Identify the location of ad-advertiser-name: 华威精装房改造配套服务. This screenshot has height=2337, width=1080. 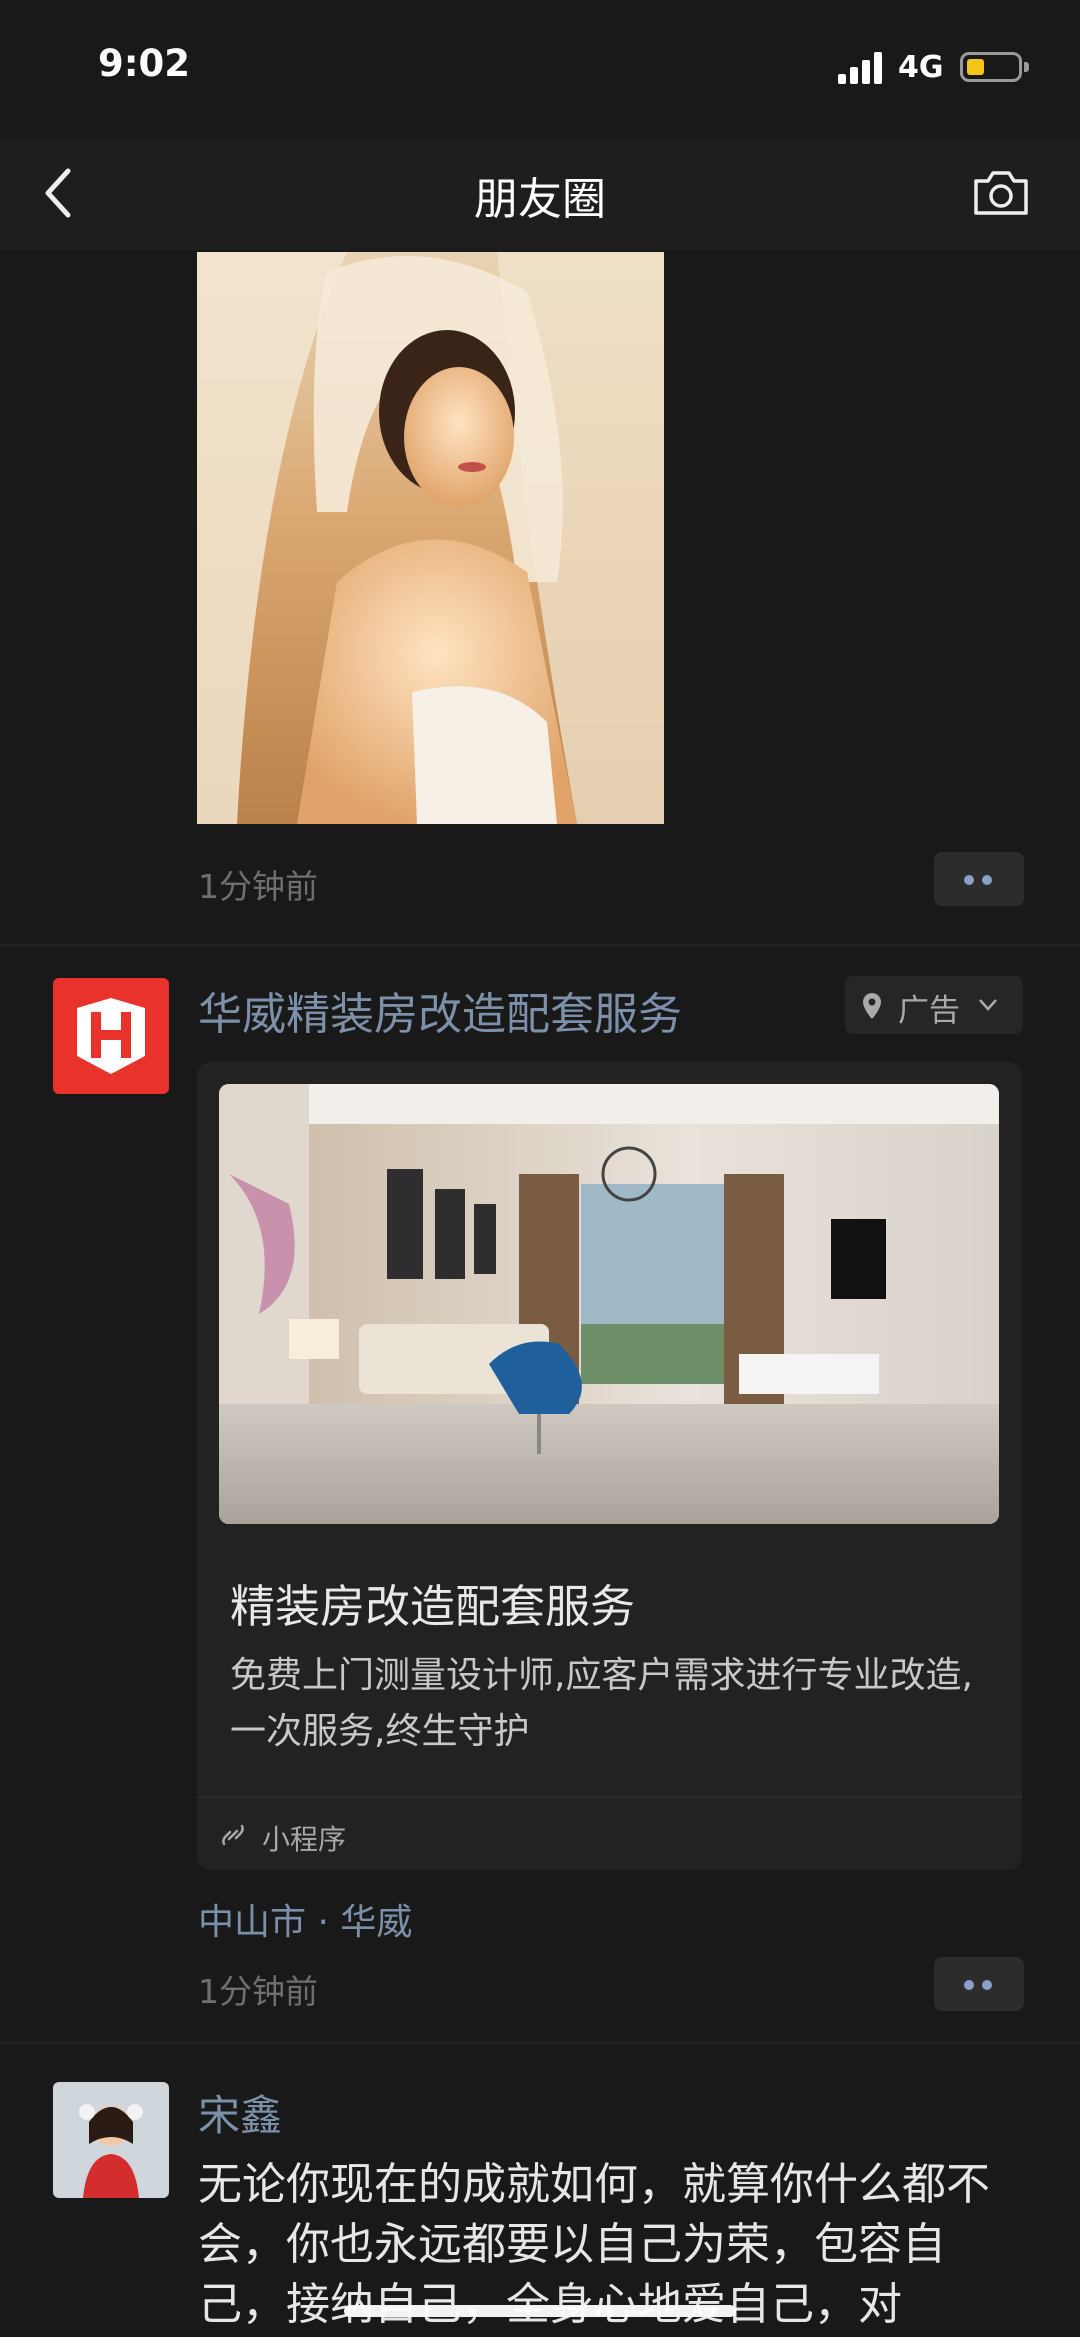
(440, 1010).